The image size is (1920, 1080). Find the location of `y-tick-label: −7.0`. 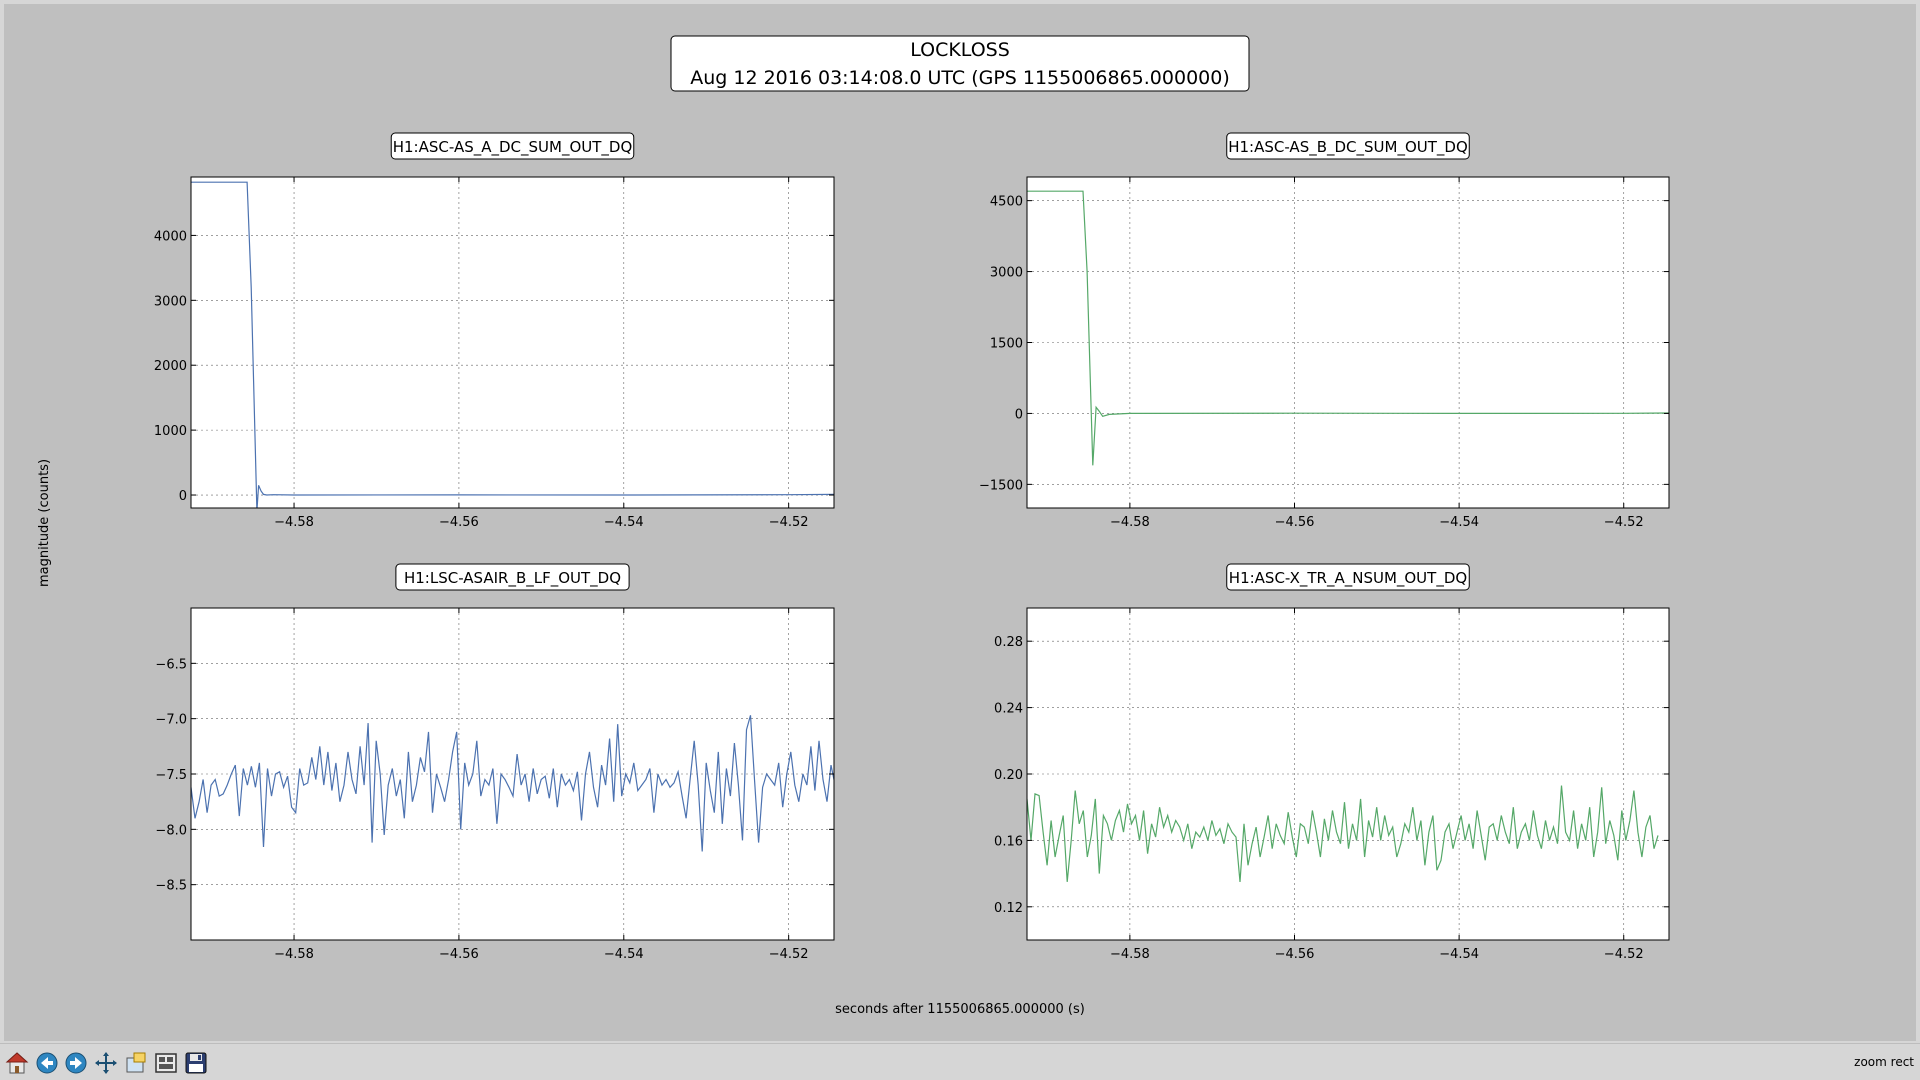

y-tick-label: −7.0 is located at coordinates (171, 720).